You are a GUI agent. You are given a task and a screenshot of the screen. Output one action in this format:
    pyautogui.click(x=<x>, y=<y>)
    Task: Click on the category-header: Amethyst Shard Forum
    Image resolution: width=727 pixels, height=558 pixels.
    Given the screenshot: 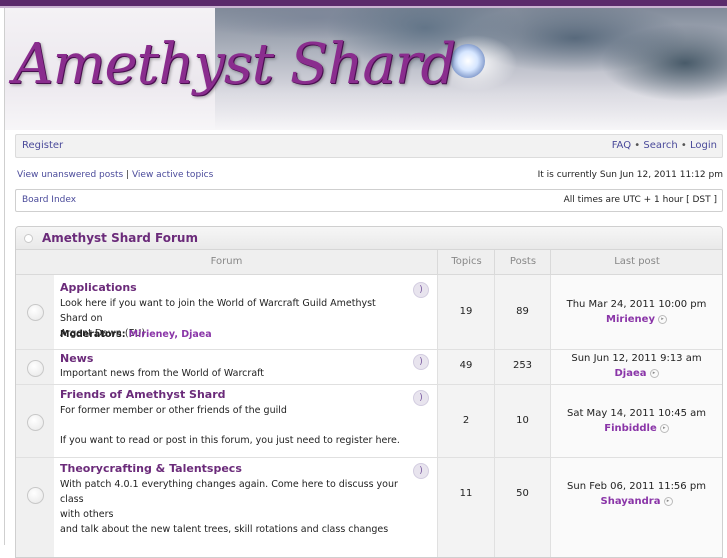 What is the action you would take?
    pyautogui.click(x=369, y=238)
    